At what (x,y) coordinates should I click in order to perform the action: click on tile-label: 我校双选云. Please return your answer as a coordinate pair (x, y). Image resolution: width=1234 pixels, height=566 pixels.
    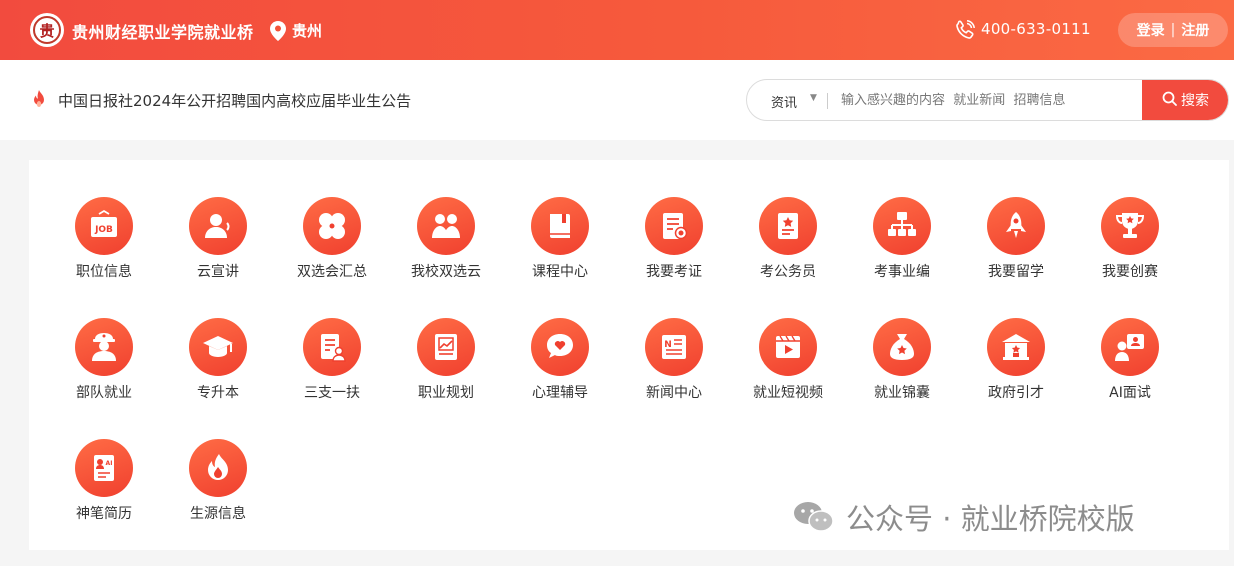
    Looking at the image, I should click on (446, 272).